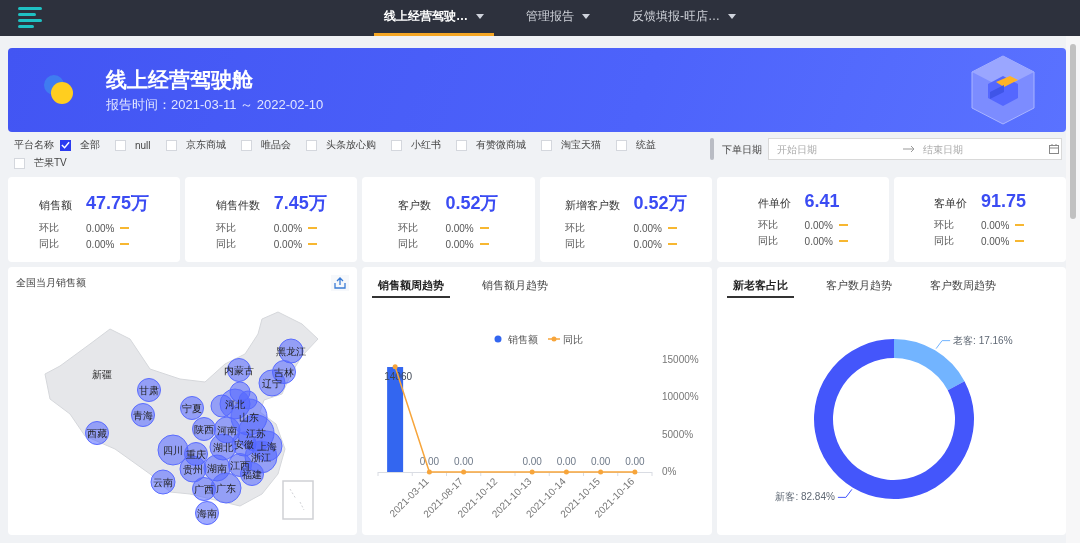 The image size is (1080, 543). What do you see at coordinates (1054, 149) in the screenshot?
I see `calendar-icon` at bounding box center [1054, 149].